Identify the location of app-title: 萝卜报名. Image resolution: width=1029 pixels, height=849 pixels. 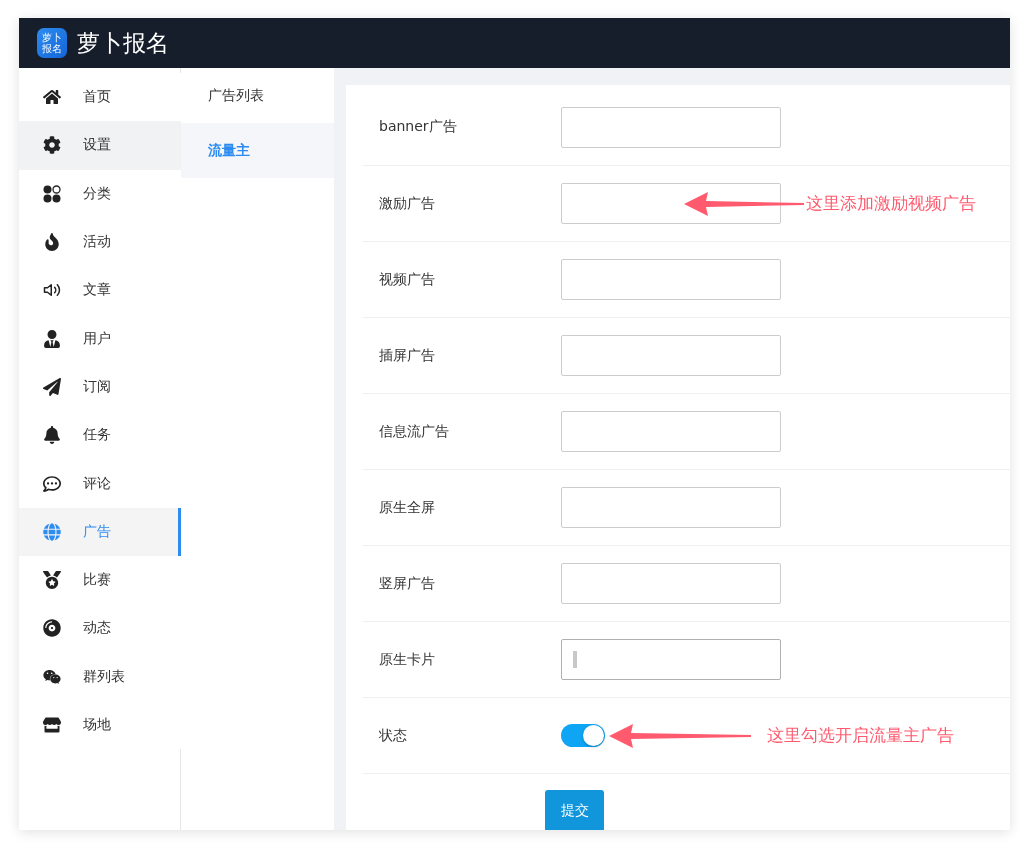
(123, 43).